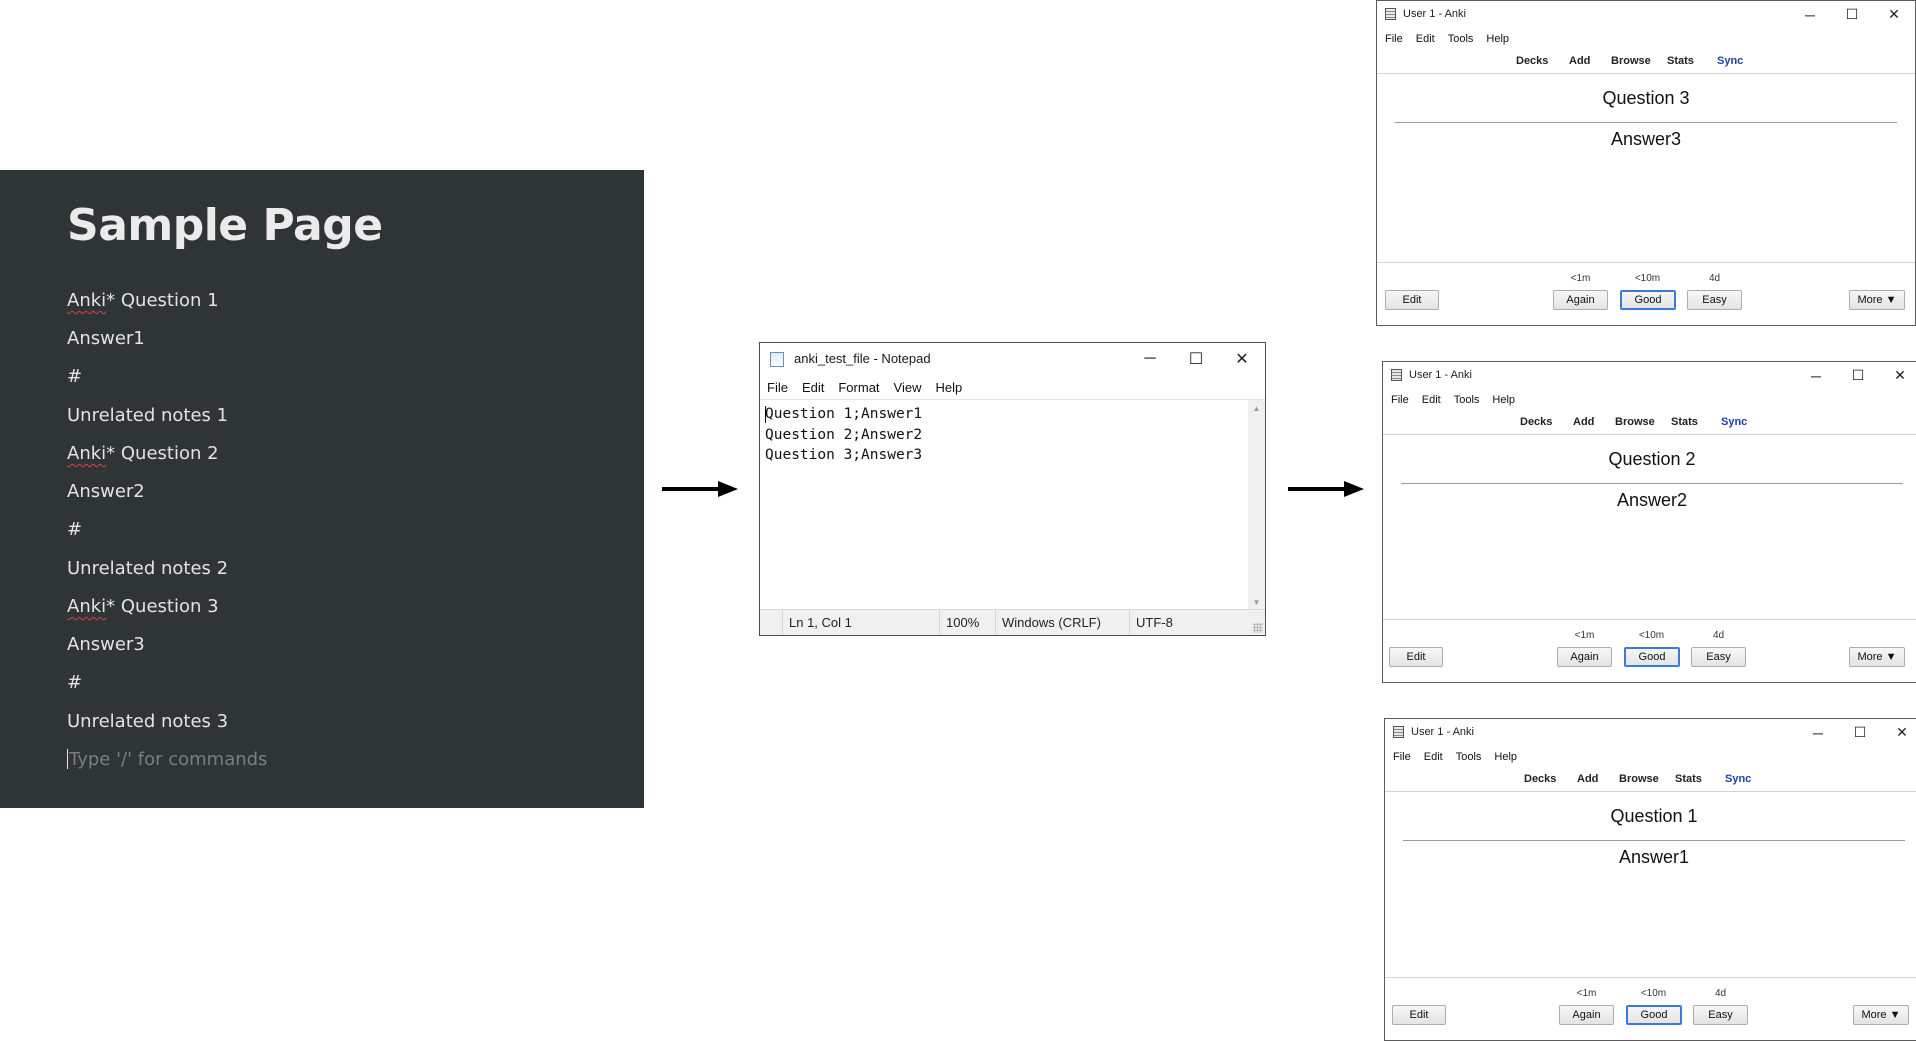 The width and height of the screenshot is (1916, 1041). What do you see at coordinates (1258, 628) in the screenshot?
I see `resize-grip-icon` at bounding box center [1258, 628].